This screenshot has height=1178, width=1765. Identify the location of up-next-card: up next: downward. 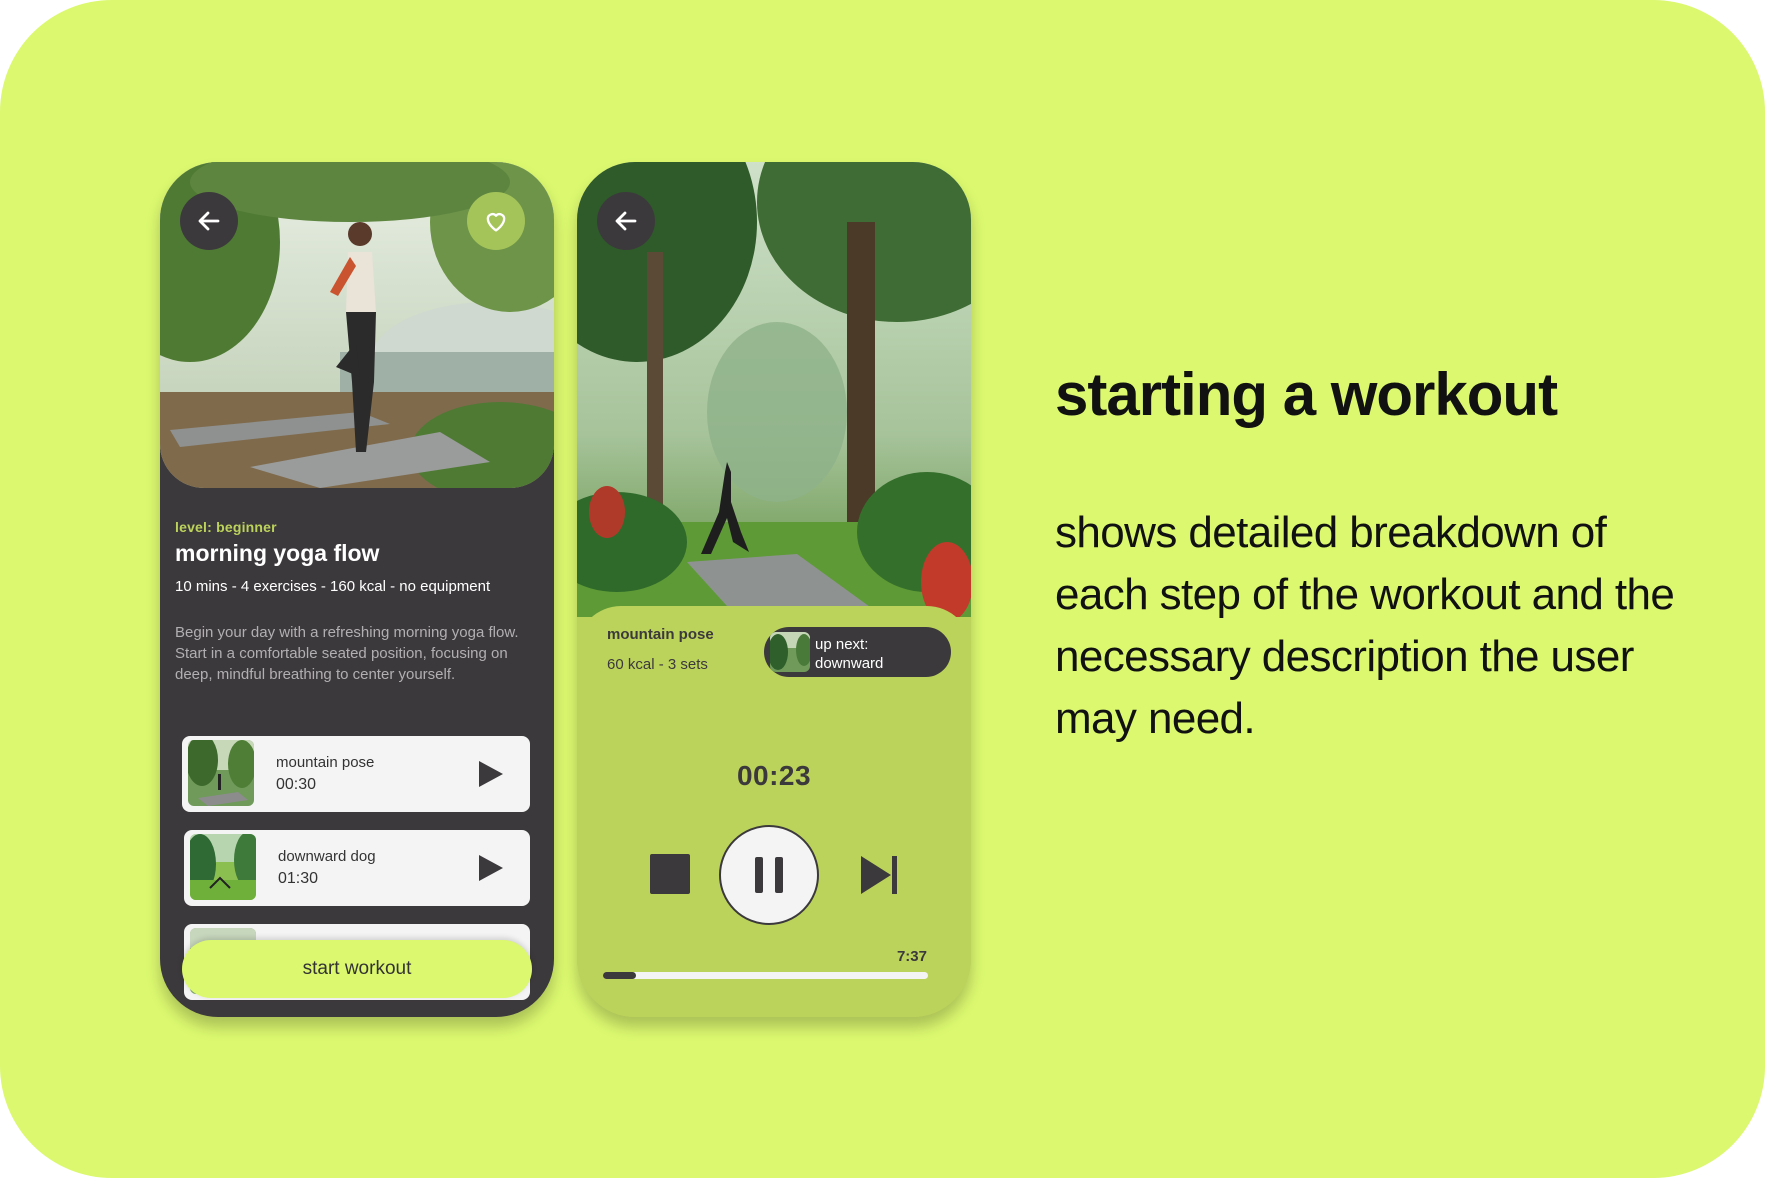
(857, 652).